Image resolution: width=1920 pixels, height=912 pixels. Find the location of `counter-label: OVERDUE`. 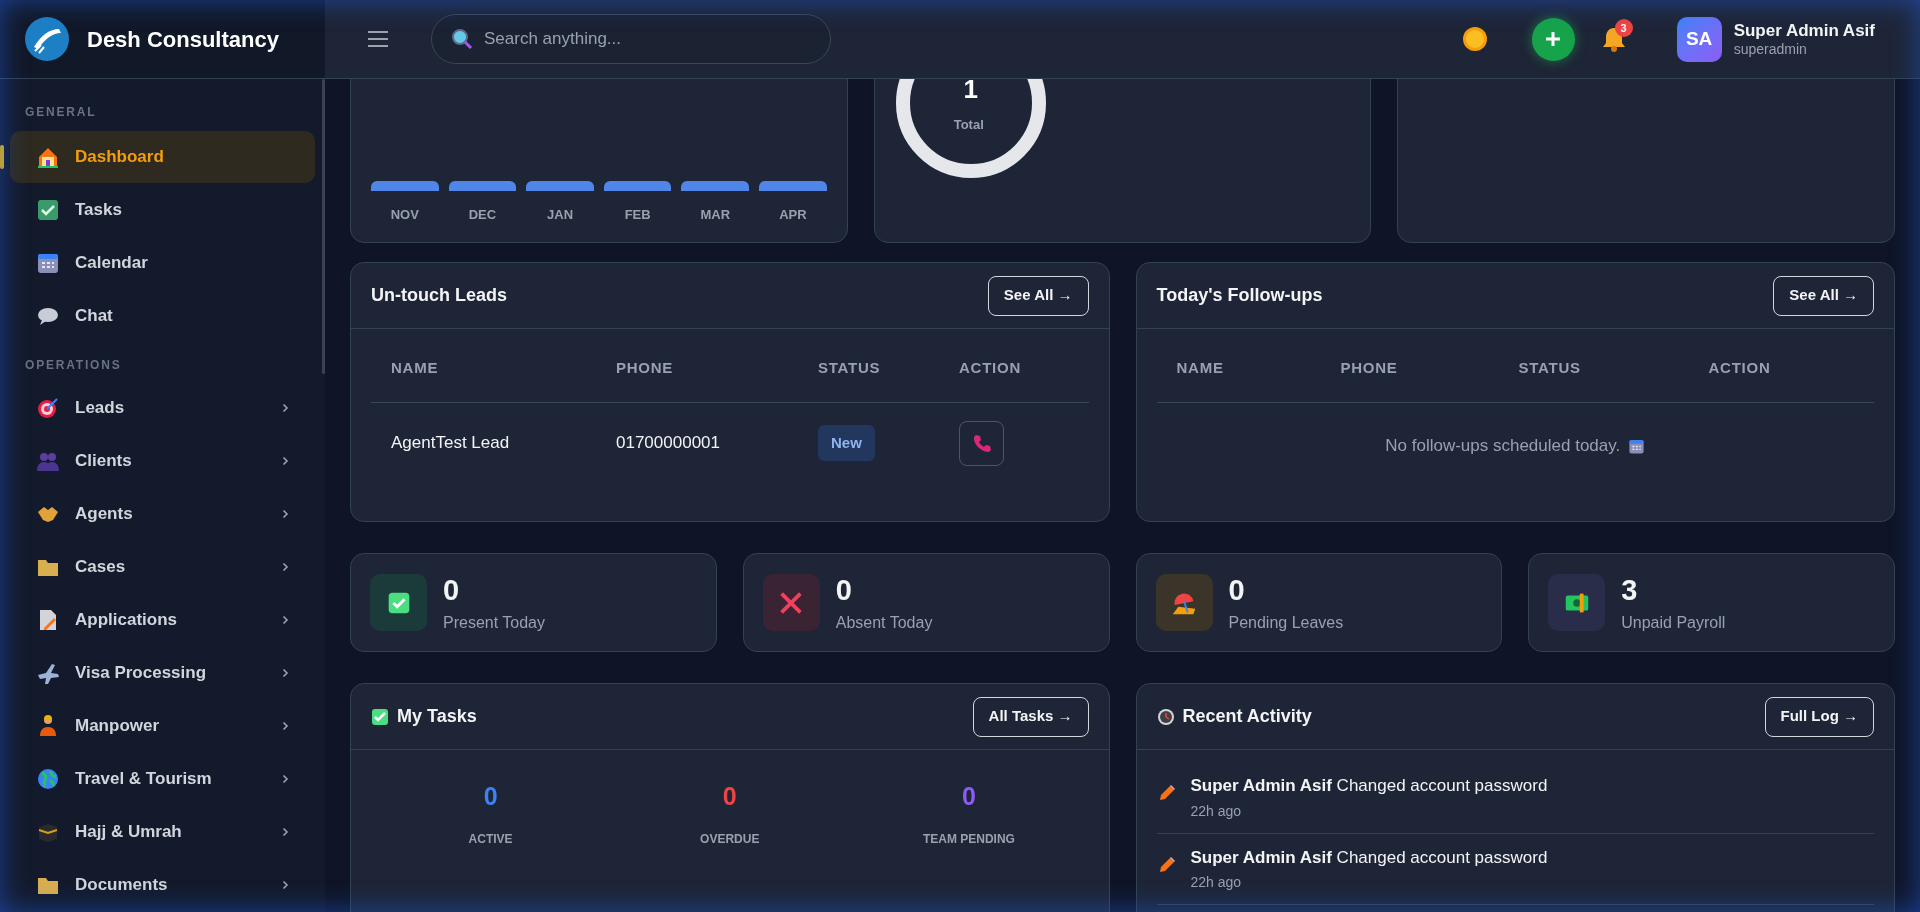

counter-label: OVERDUE is located at coordinates (730, 839).